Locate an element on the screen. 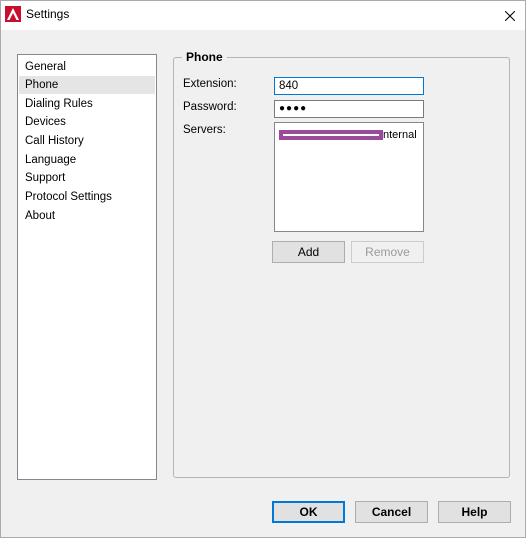 This screenshot has width=526, height=538. server-list-item: nternal is located at coordinates (349, 134).